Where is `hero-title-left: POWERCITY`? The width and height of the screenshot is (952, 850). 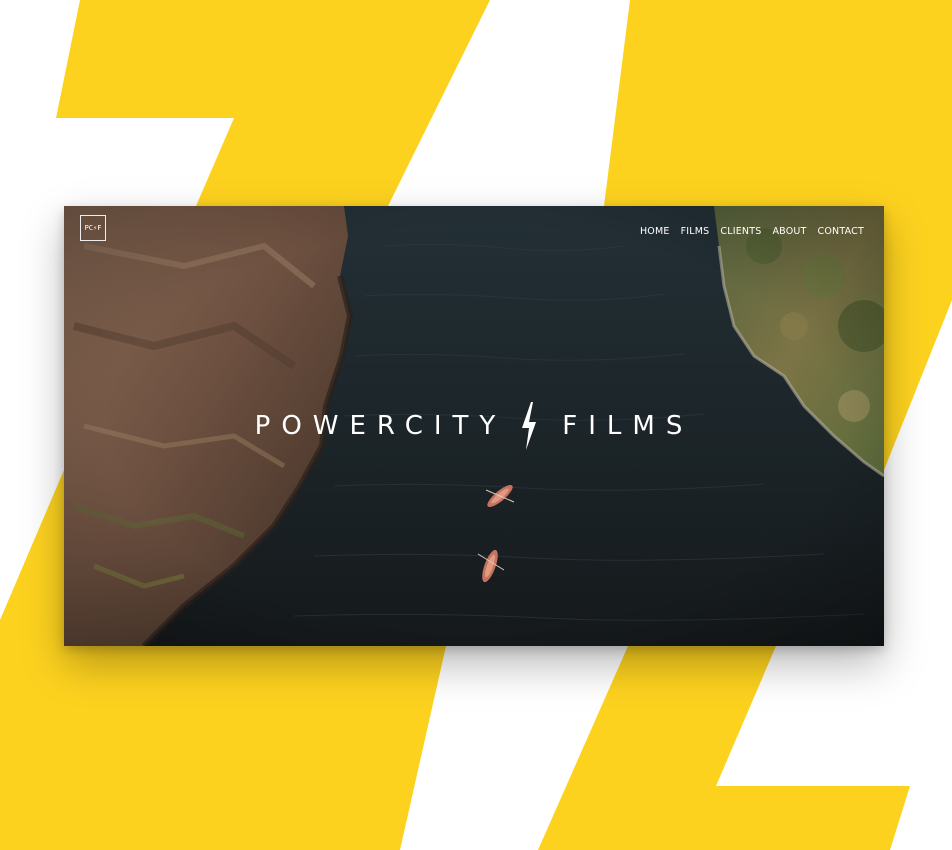
hero-title-left: POWERCITY is located at coordinates (380, 426).